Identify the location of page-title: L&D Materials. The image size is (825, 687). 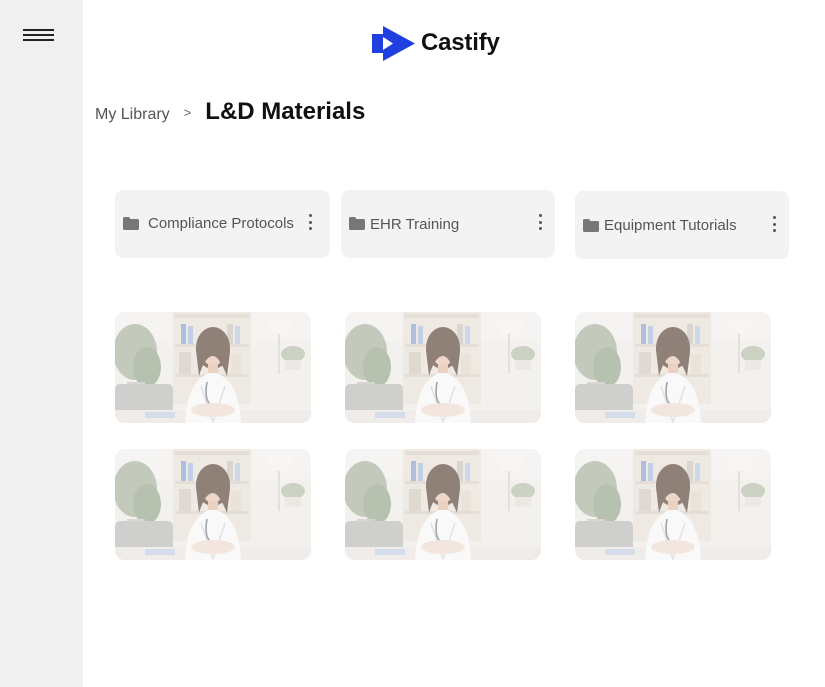
(285, 111).